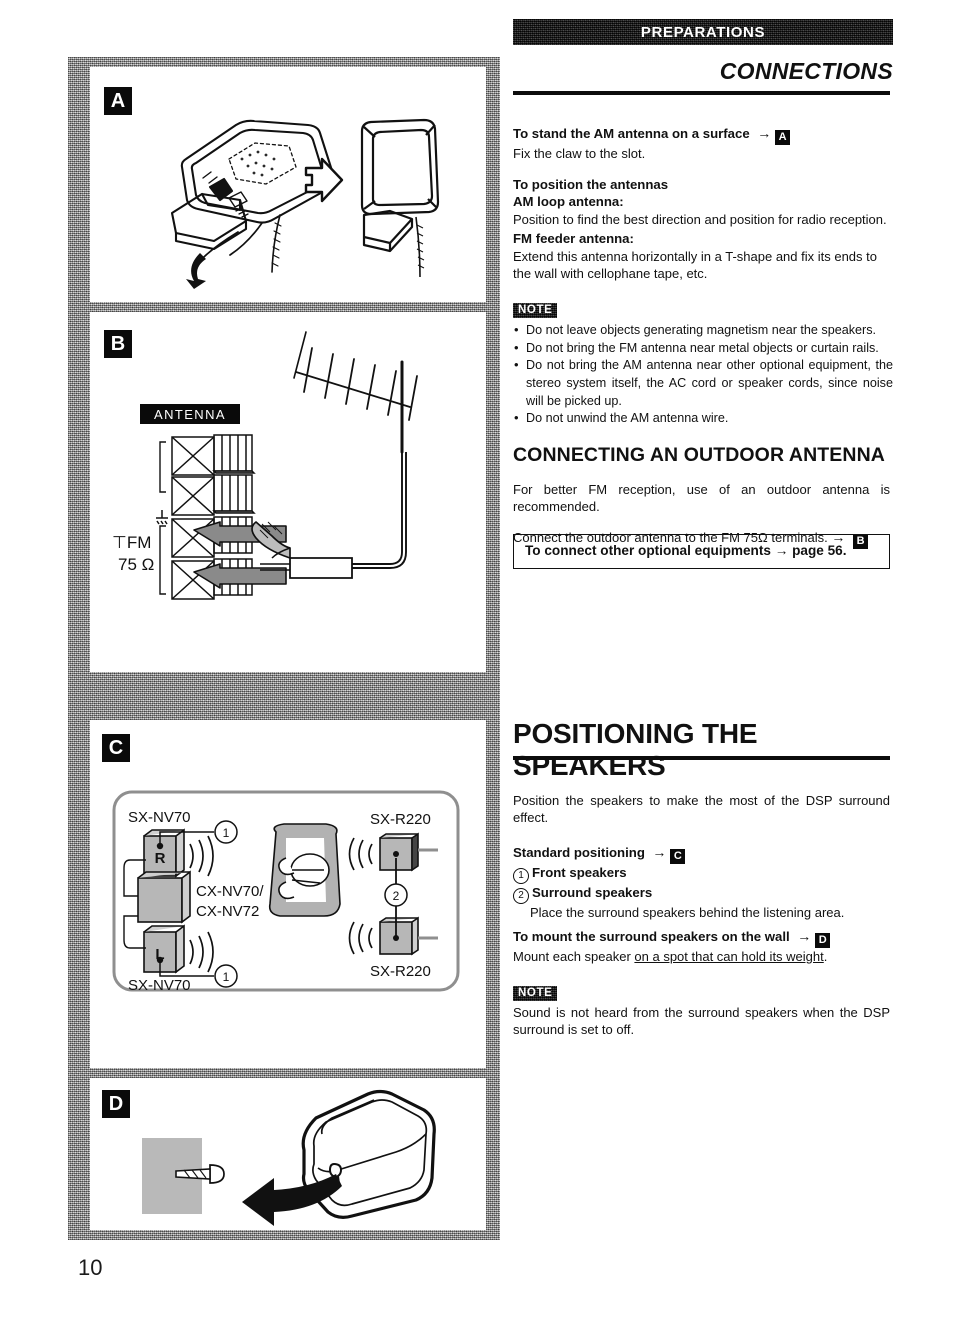 The image size is (954, 1332). What do you see at coordinates (703, 894) in the screenshot?
I see `surround-speakers-item: 2 Surround speakers` at bounding box center [703, 894].